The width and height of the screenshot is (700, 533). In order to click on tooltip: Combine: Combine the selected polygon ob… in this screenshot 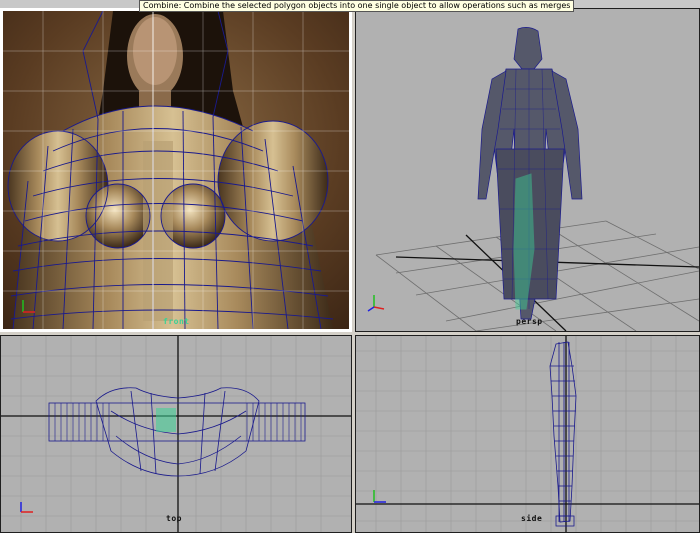, I will do `click(356, 6)`.